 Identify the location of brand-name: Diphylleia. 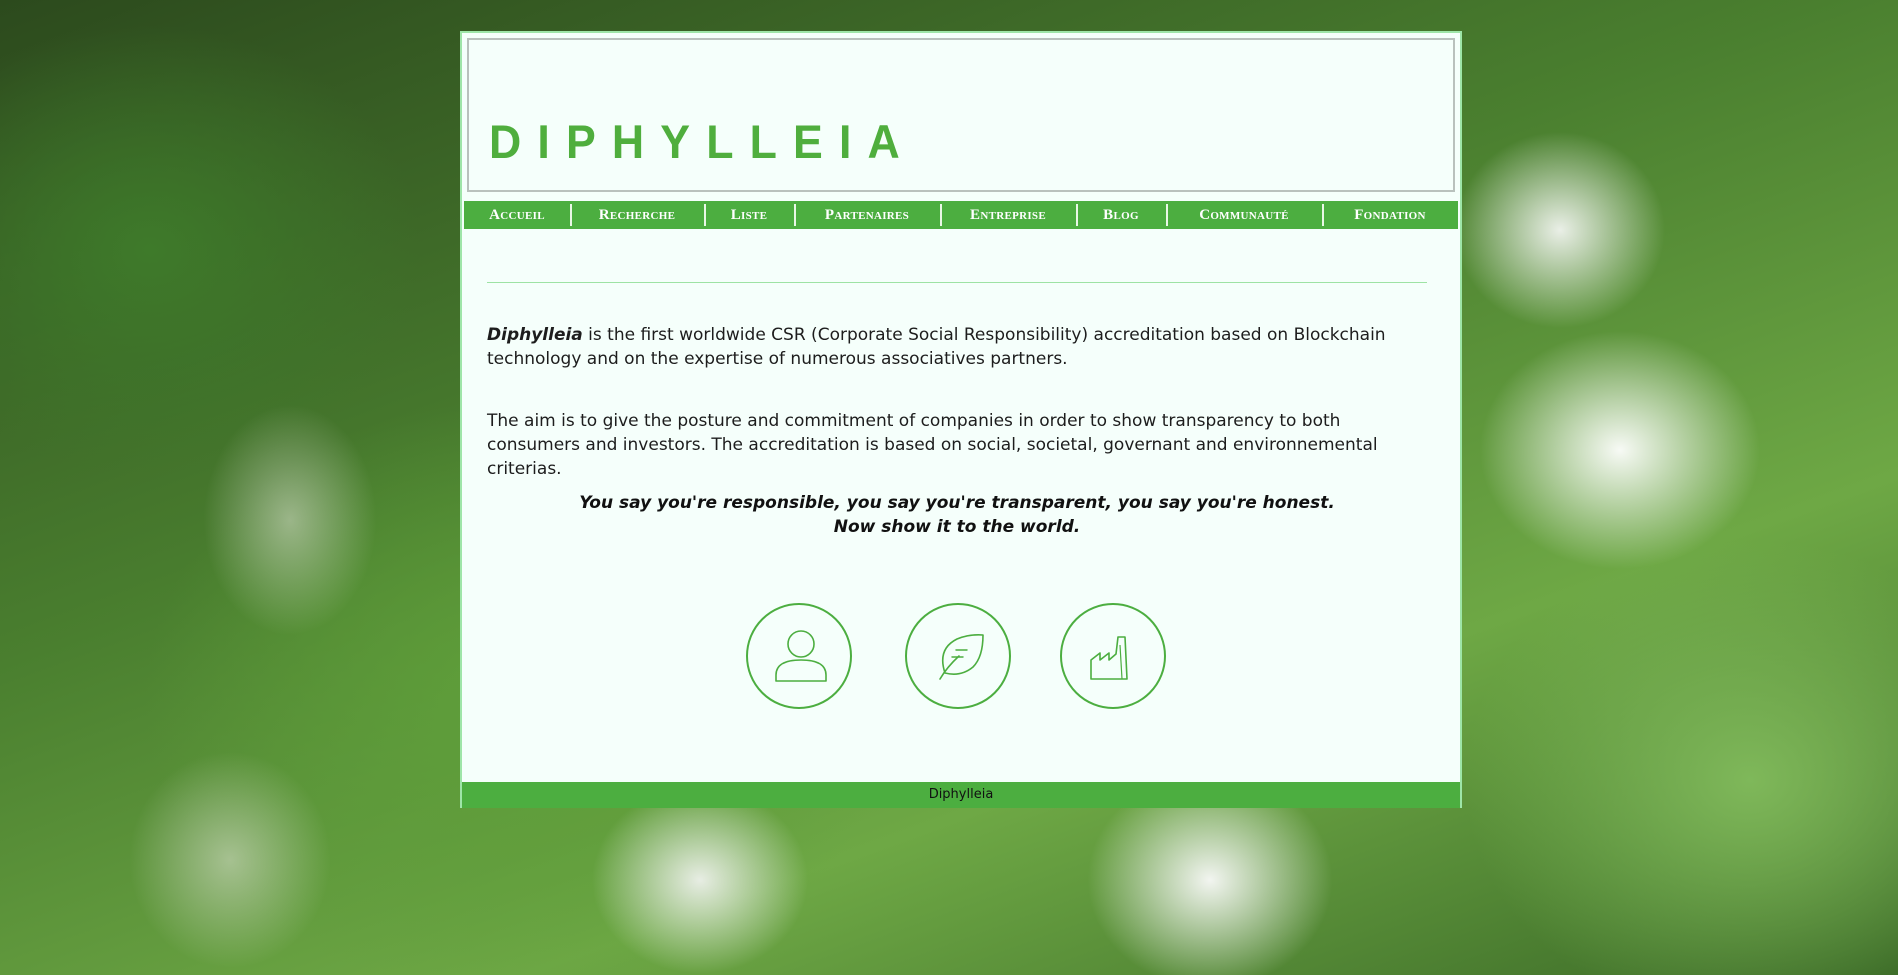
(535, 335).